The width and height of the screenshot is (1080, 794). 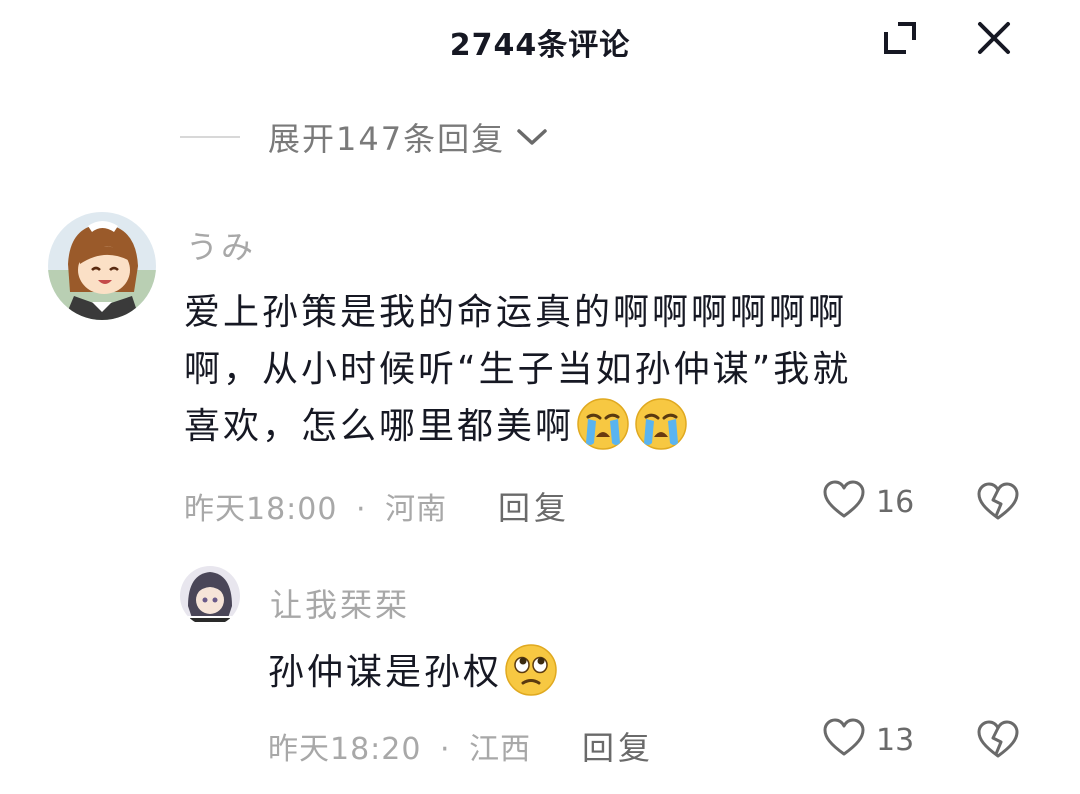 I want to click on comment-username: 让我栞栞, so click(x=340, y=603).